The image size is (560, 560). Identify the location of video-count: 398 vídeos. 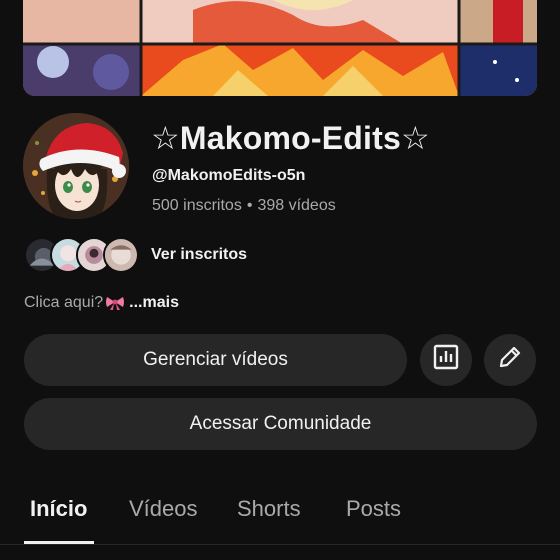
(296, 205).